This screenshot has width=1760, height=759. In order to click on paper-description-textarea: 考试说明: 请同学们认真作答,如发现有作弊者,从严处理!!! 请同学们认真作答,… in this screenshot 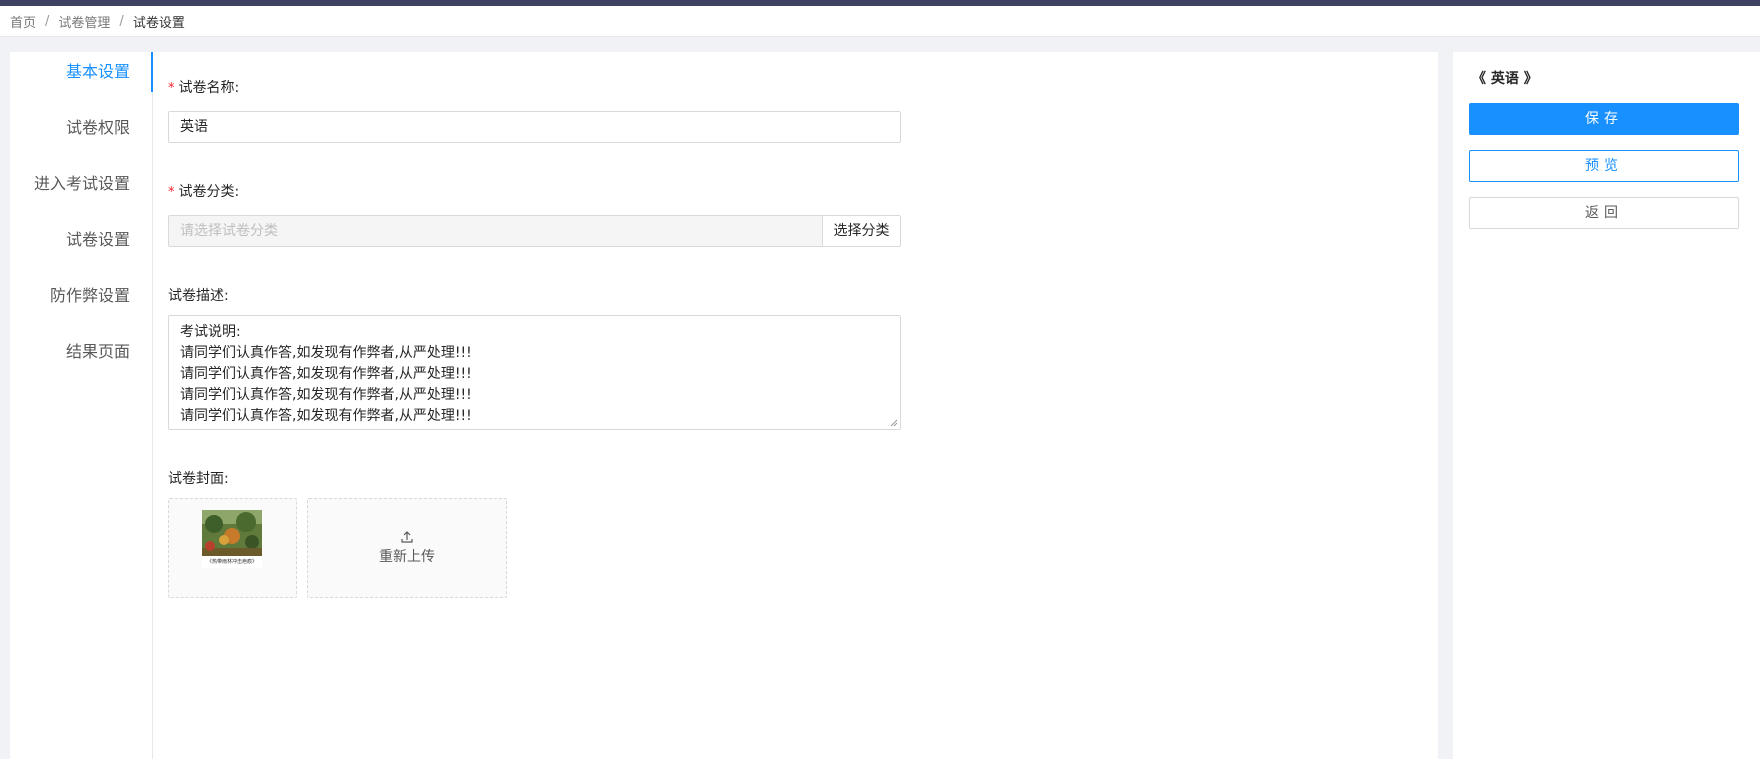, I will do `click(534, 372)`.